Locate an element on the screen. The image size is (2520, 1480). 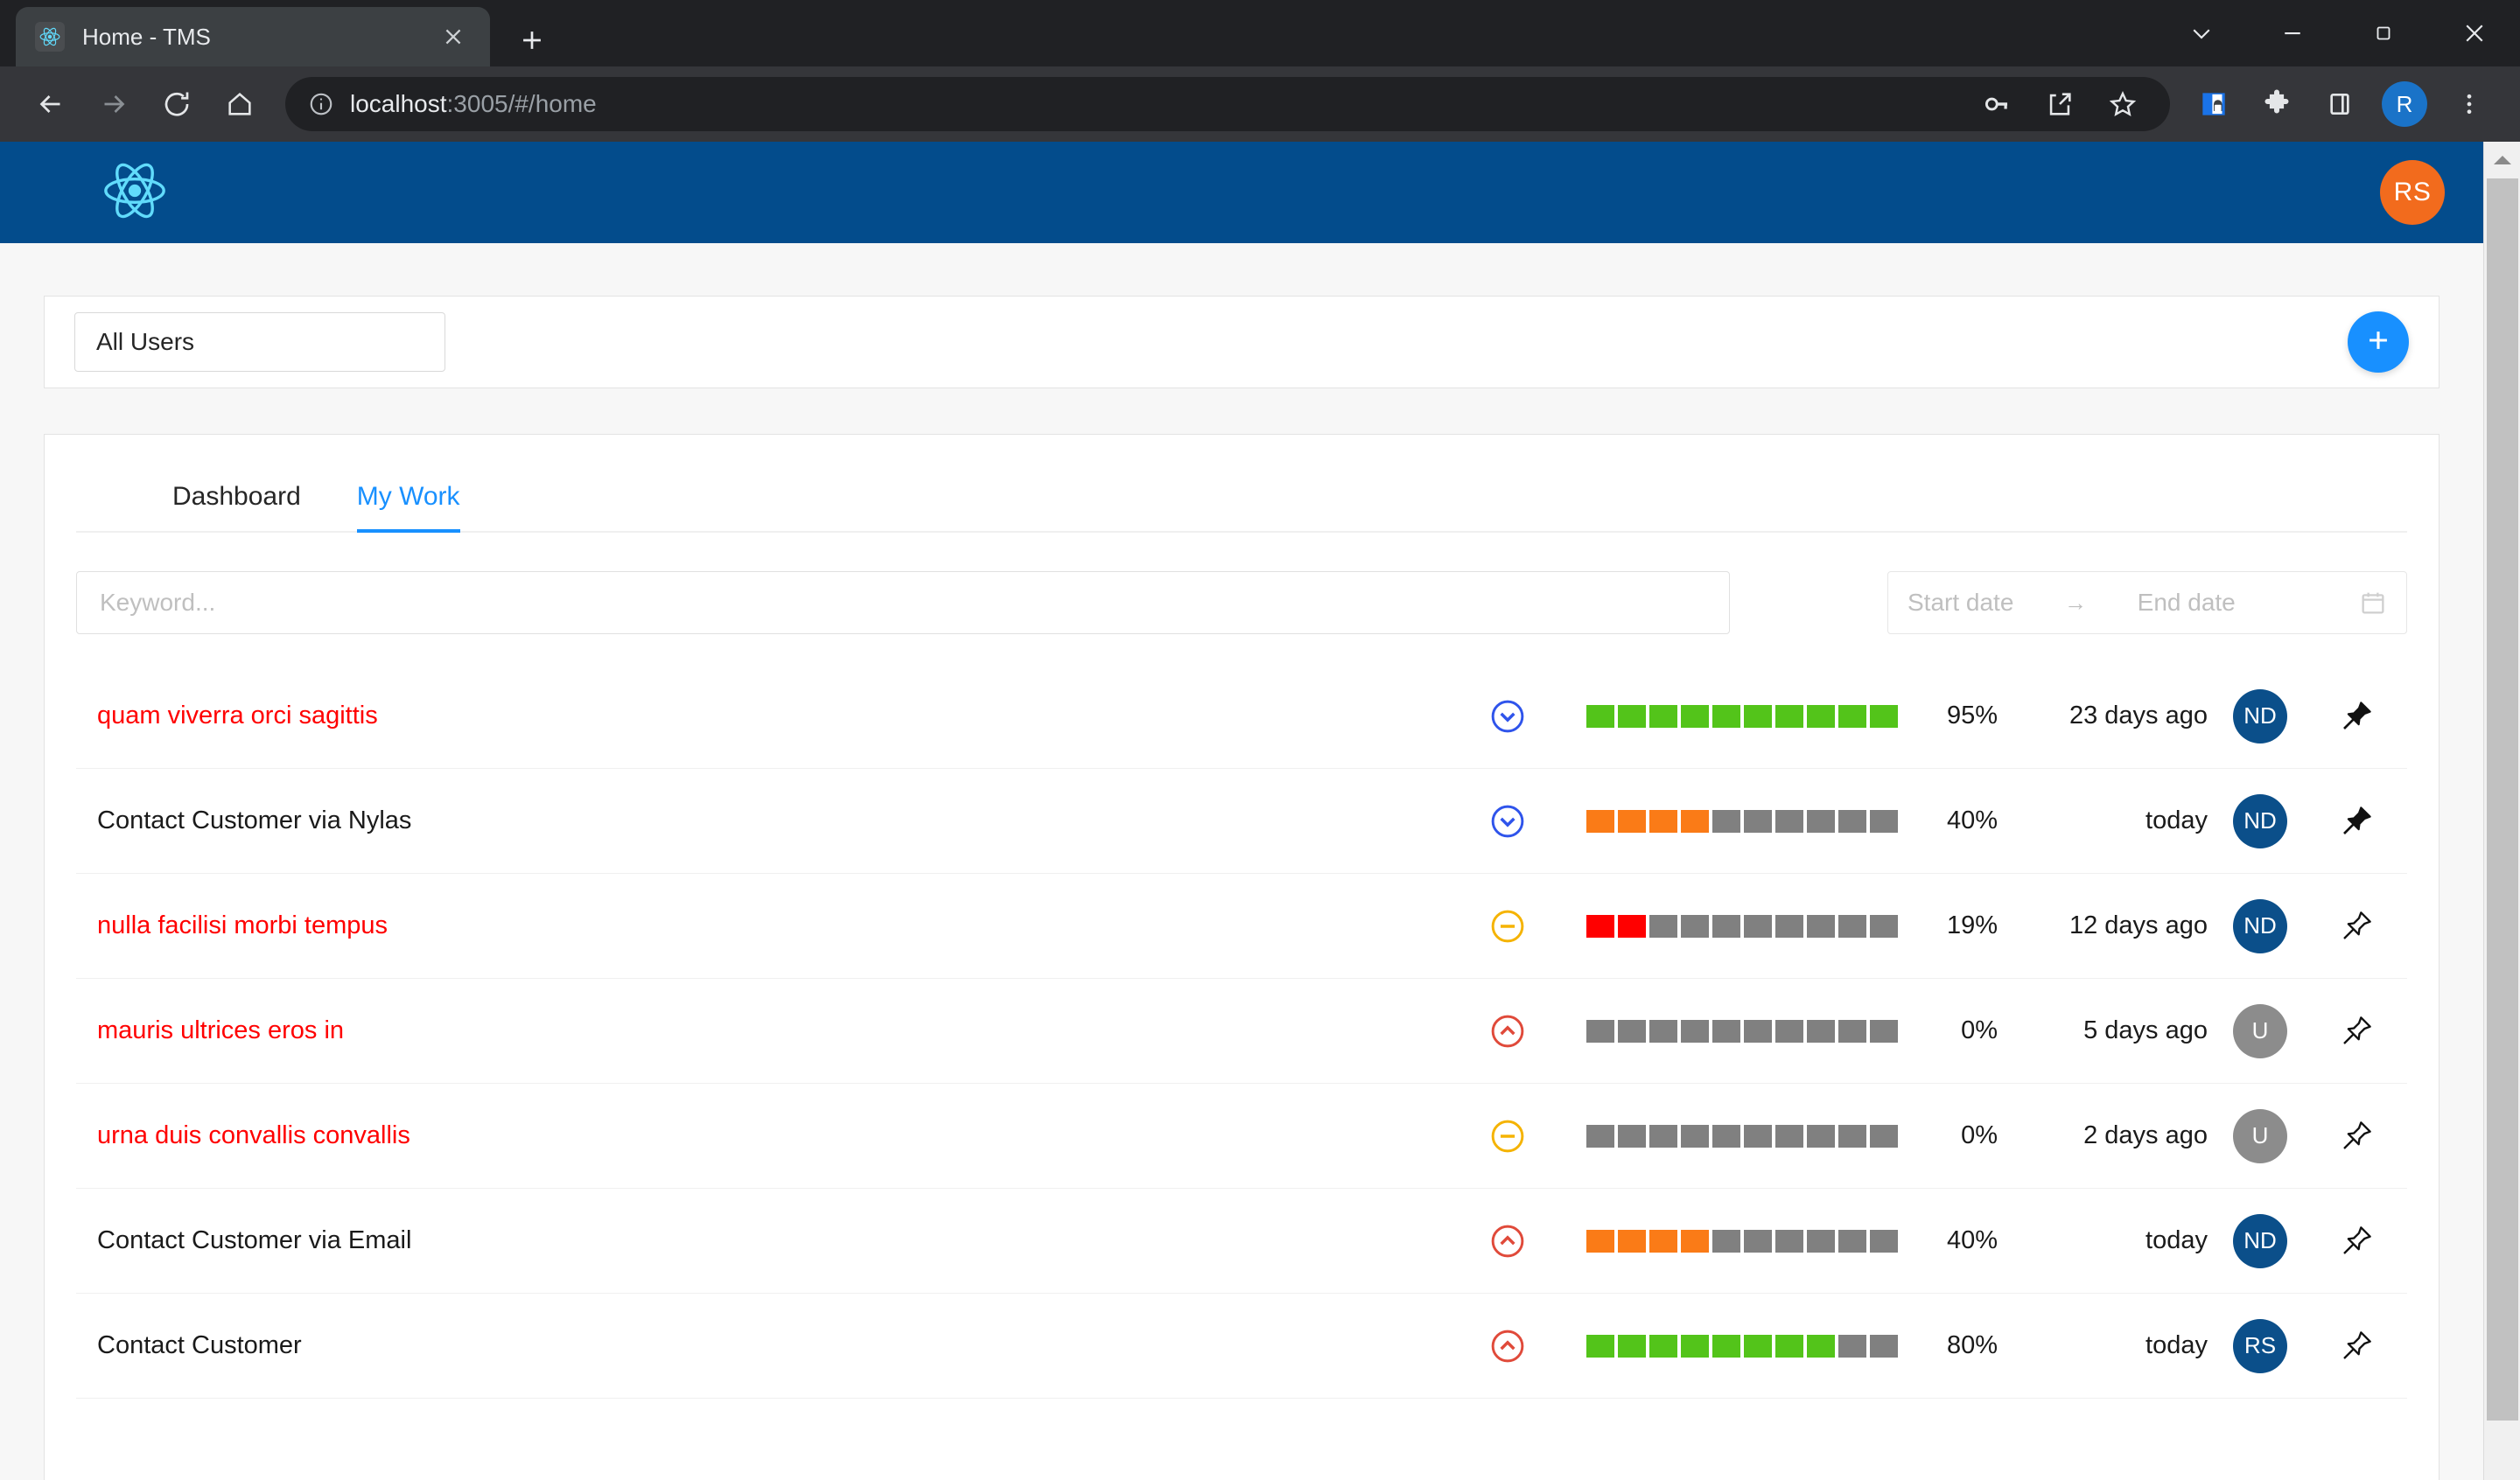
task-title: nulla facilisi morbi tempus is located at coordinates (776, 926).